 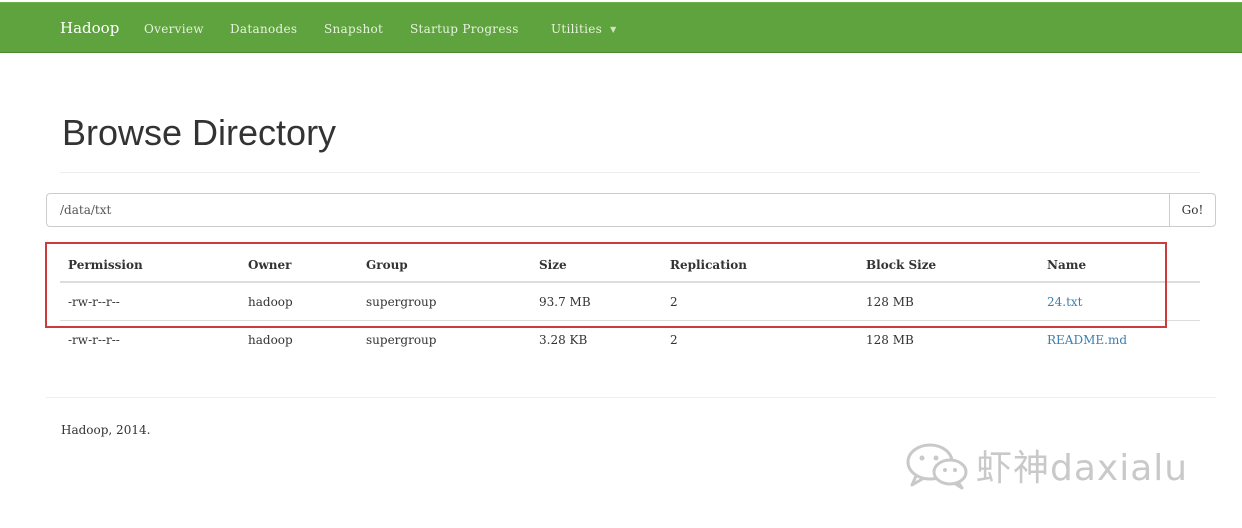 What do you see at coordinates (708, 265) in the screenshot?
I see `header-replication: Replication` at bounding box center [708, 265].